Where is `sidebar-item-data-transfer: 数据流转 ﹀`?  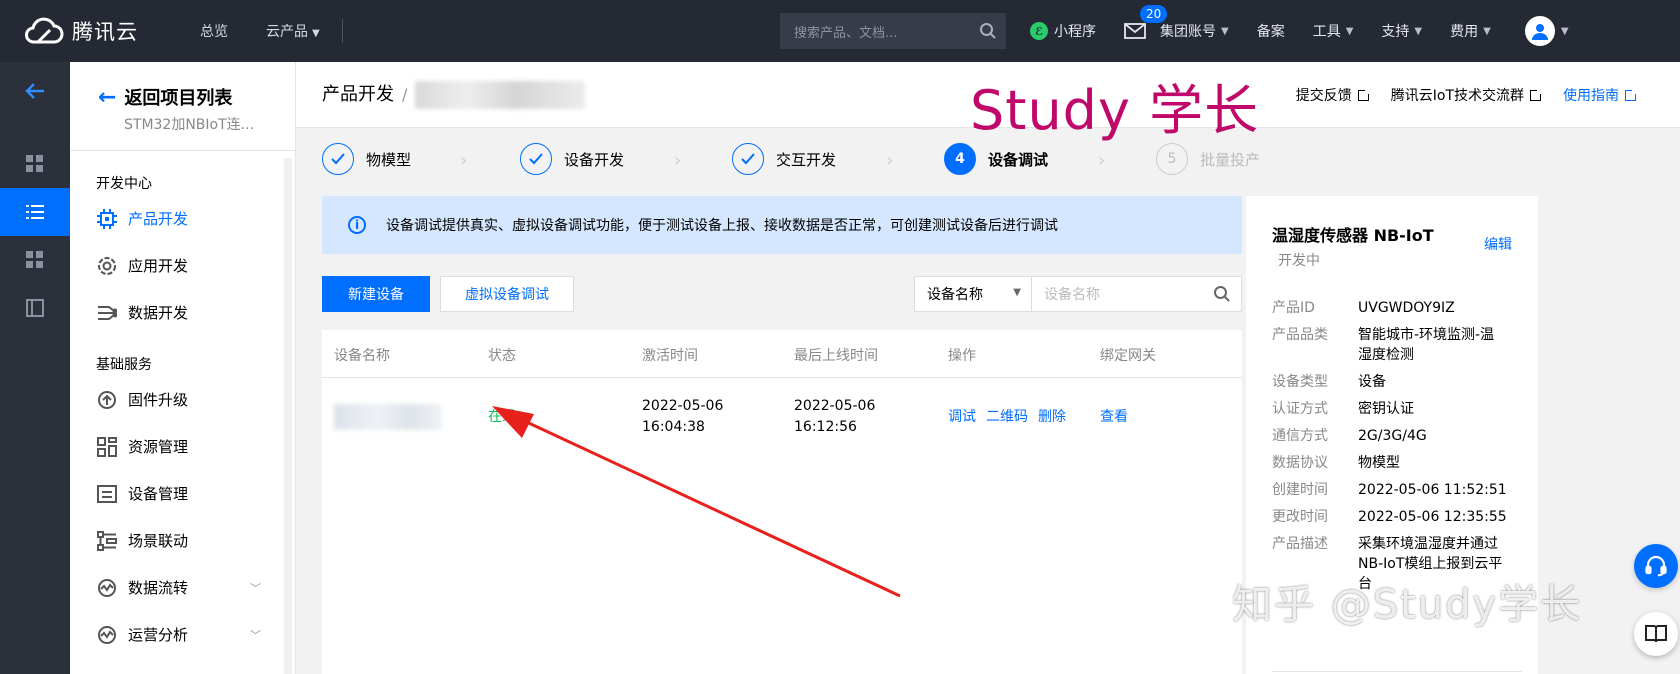
sidebar-item-data-transfer: 数据流转 ﹀ is located at coordinates (182, 587).